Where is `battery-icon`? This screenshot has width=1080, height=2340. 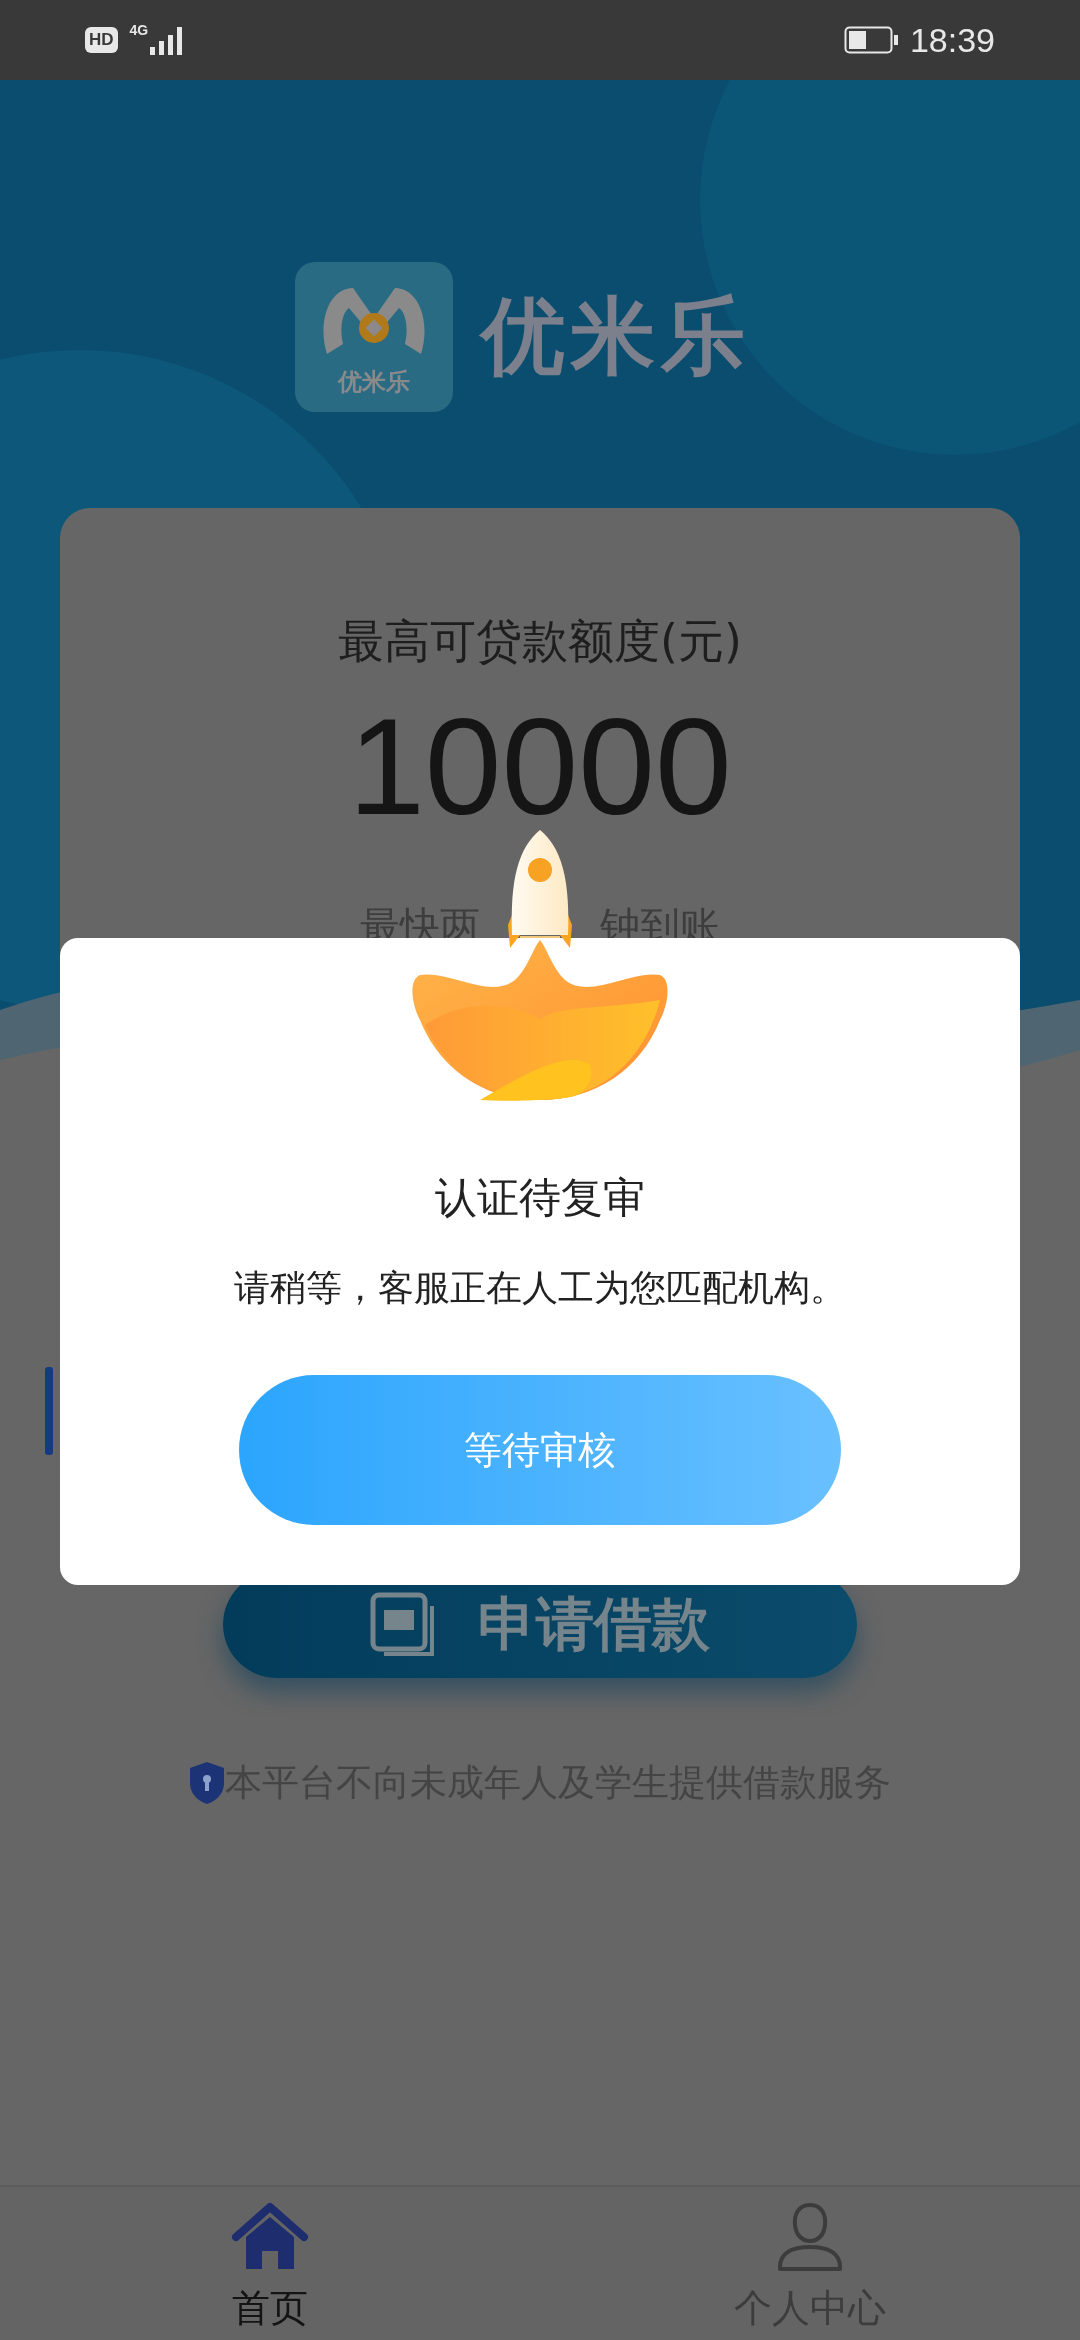
battery-icon is located at coordinates (870, 40).